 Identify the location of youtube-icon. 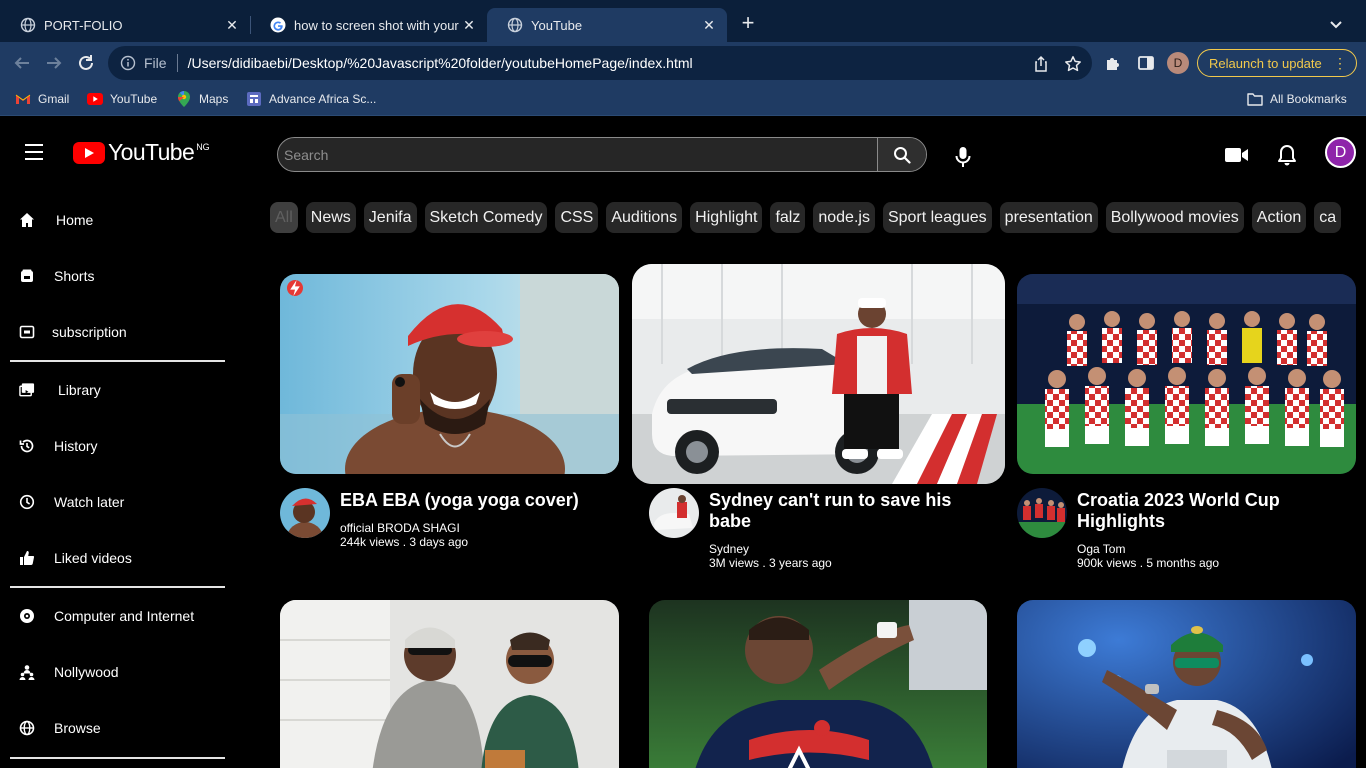
(95, 99).